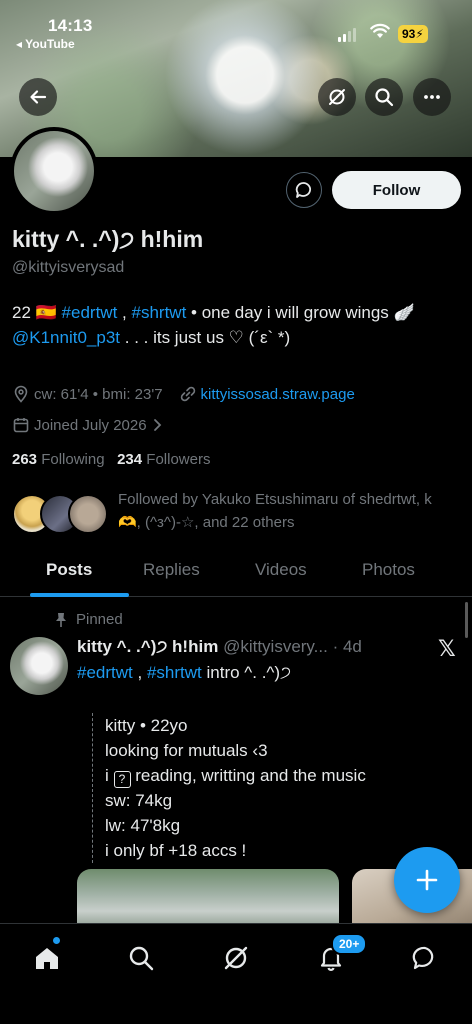 The height and width of the screenshot is (1024, 472). I want to click on wifi-icon, so click(380, 30).